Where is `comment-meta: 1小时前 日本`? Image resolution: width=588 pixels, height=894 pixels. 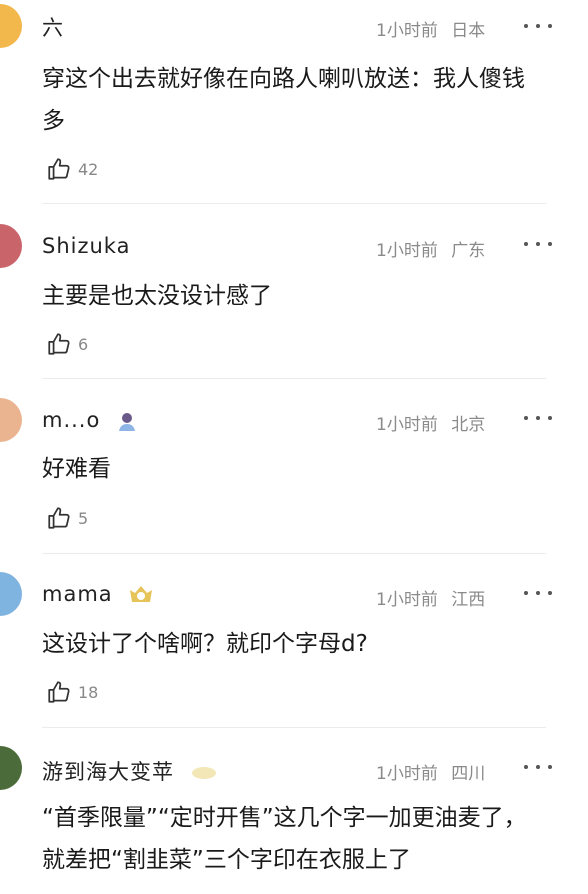
comment-meta: 1小时前 日本 is located at coordinates (430, 28).